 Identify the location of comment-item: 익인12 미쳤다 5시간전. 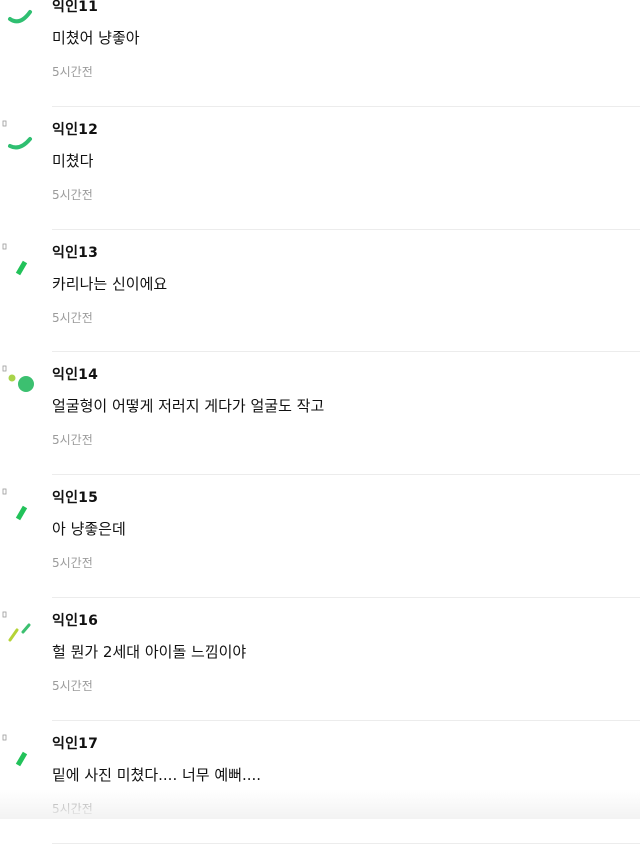
(320, 168).